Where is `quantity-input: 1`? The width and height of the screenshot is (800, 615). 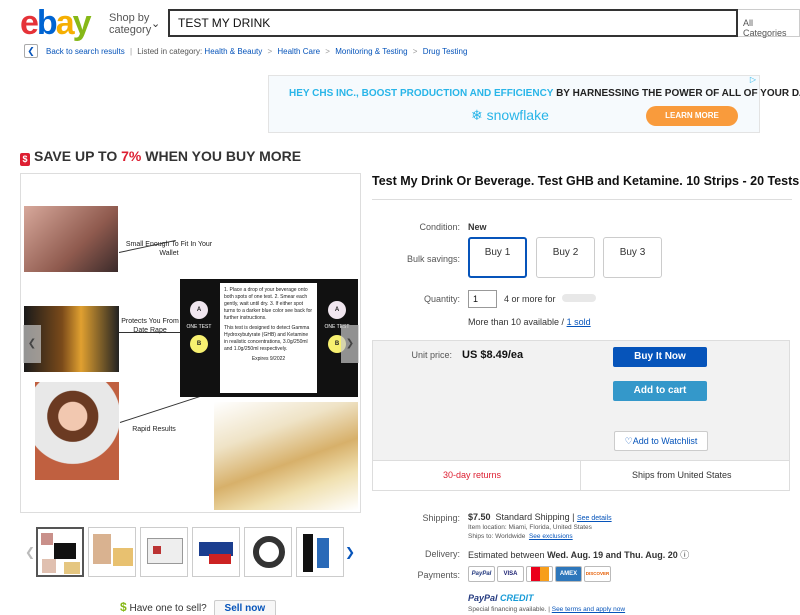 quantity-input: 1 is located at coordinates (482, 299).